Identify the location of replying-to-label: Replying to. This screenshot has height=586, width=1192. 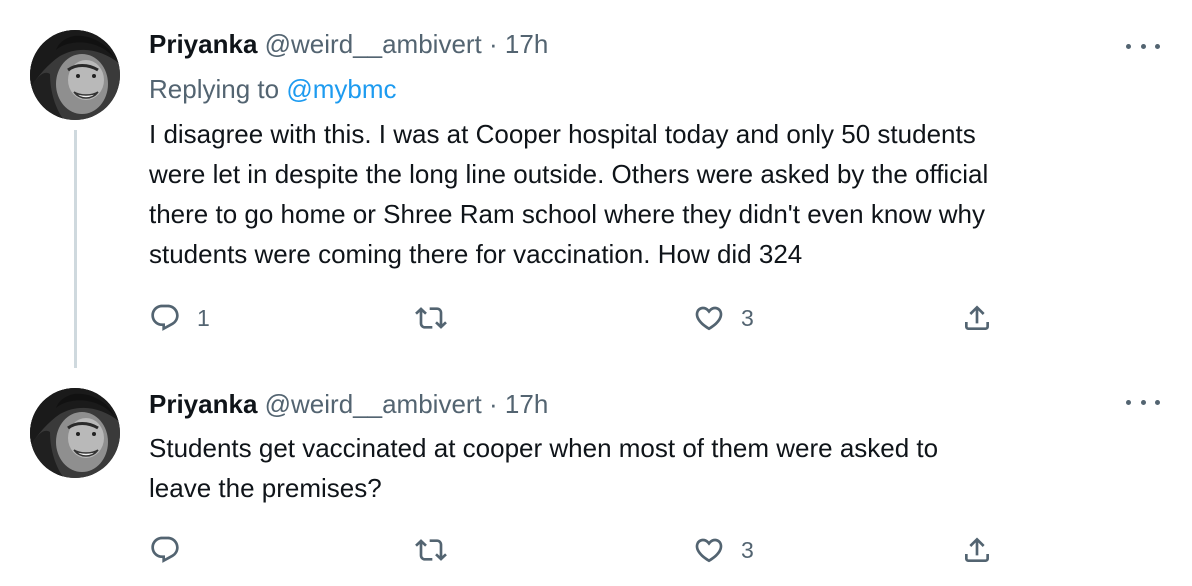
(214, 89).